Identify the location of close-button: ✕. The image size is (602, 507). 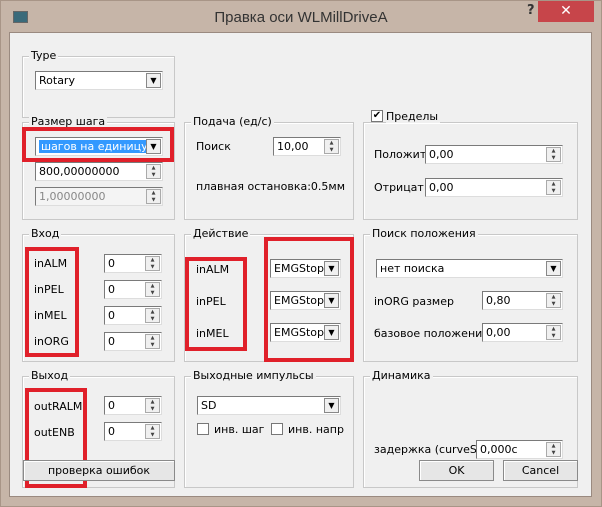
(566, 11).